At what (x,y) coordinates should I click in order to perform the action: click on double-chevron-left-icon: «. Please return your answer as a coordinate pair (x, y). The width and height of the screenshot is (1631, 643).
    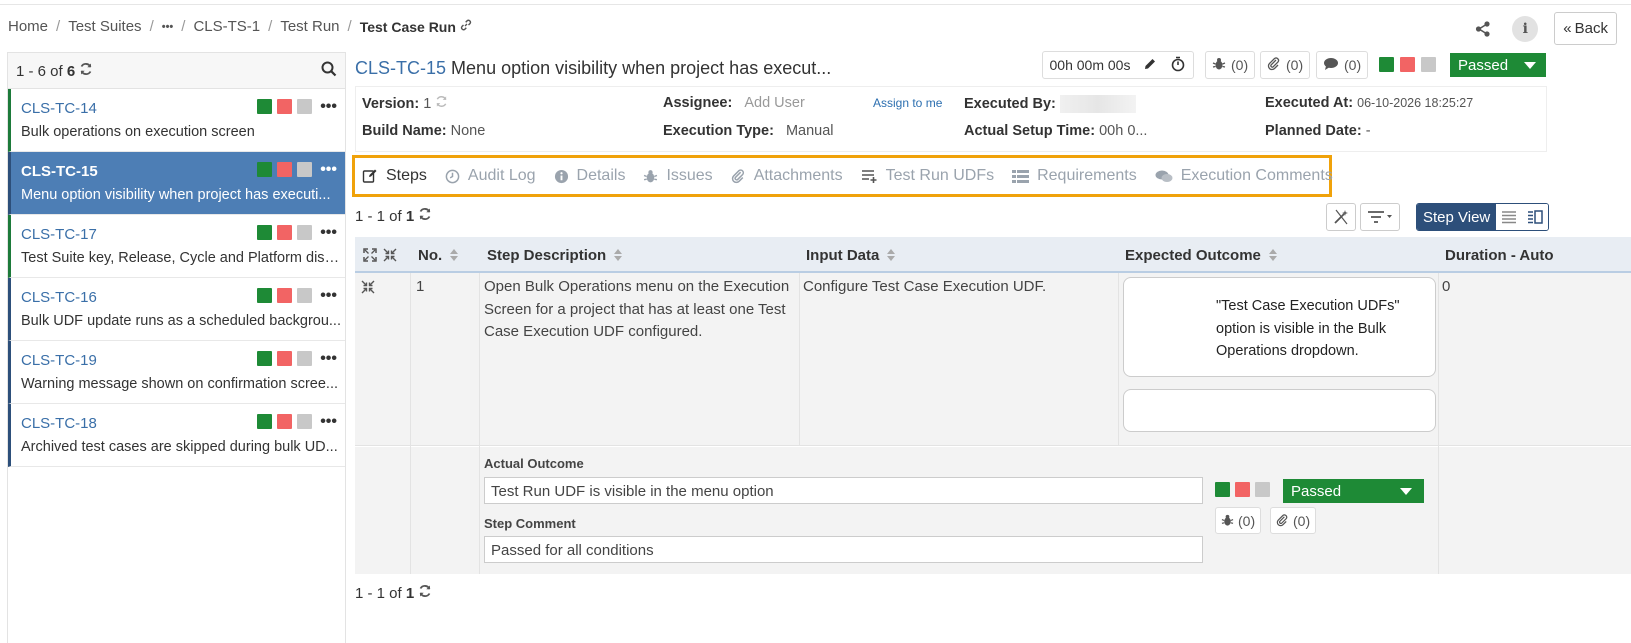
    Looking at the image, I should click on (1567, 28).